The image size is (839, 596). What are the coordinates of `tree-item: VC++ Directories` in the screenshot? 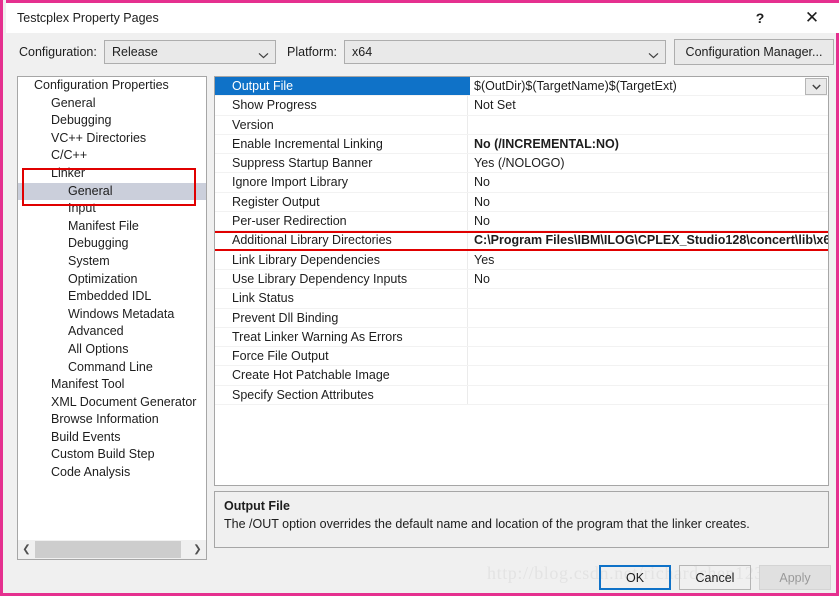 It's located at (112, 139).